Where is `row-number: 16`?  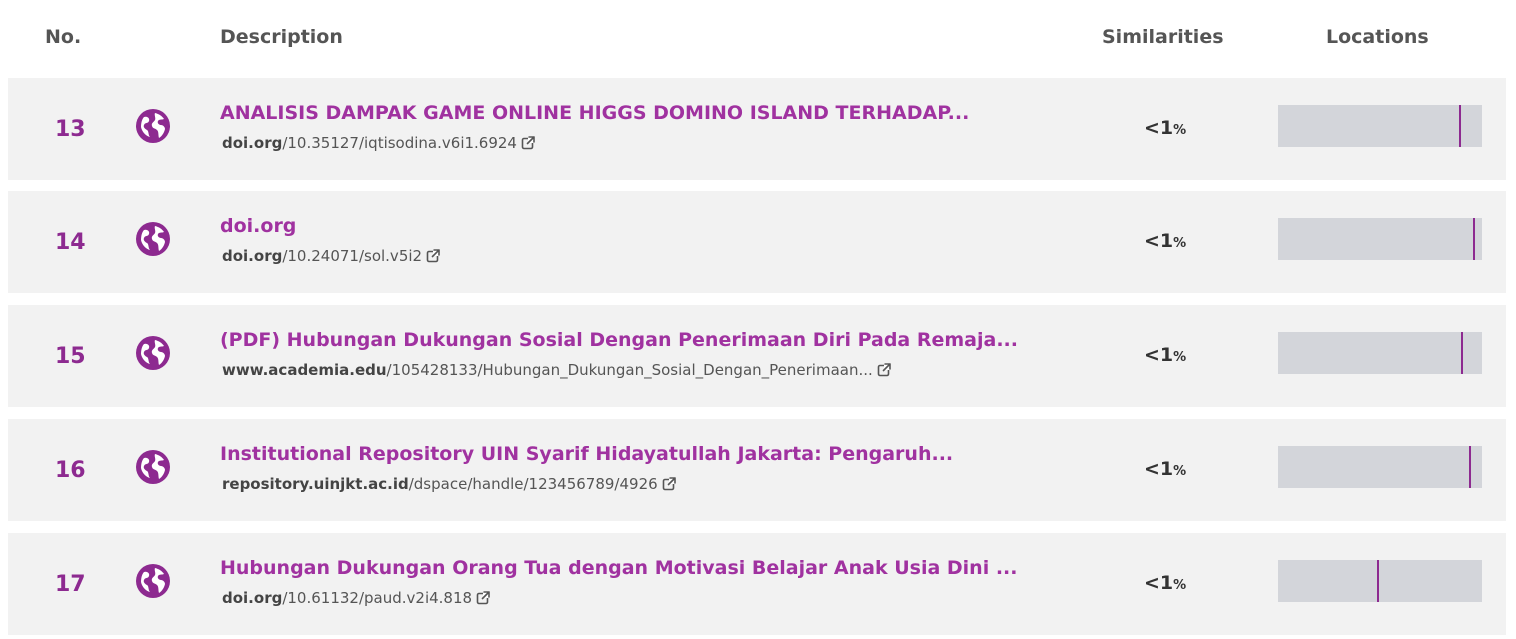 row-number: 16 is located at coordinates (70, 470).